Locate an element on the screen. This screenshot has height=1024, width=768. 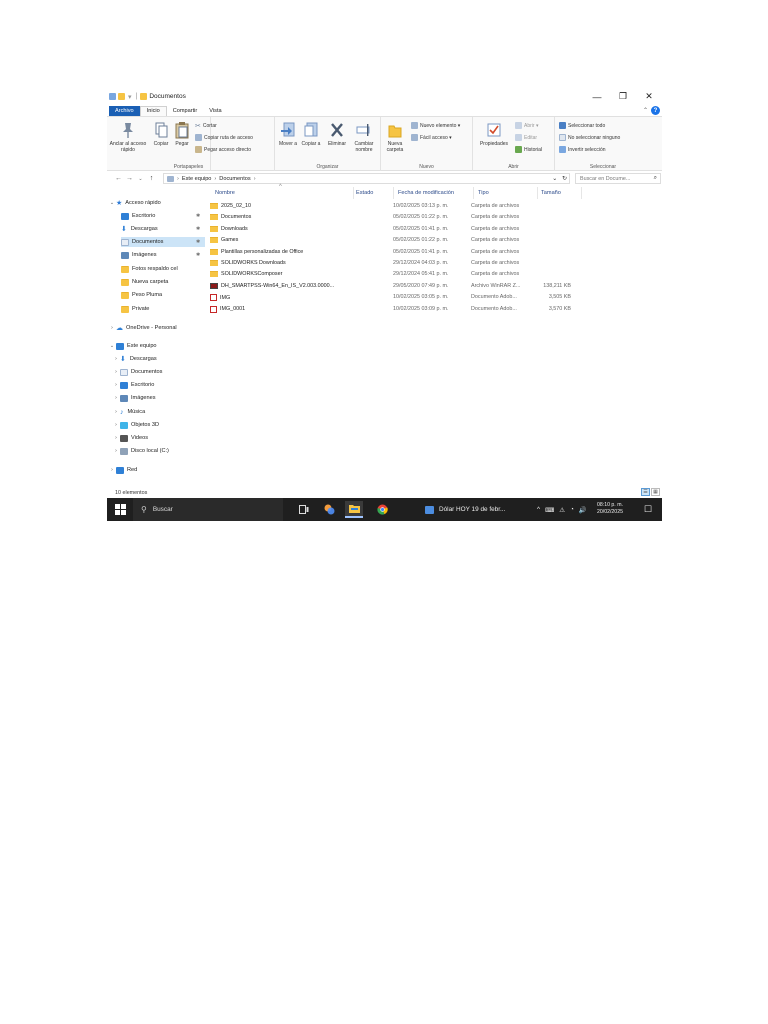
wifi-icon: ◔ is located at coordinates (572, 509).